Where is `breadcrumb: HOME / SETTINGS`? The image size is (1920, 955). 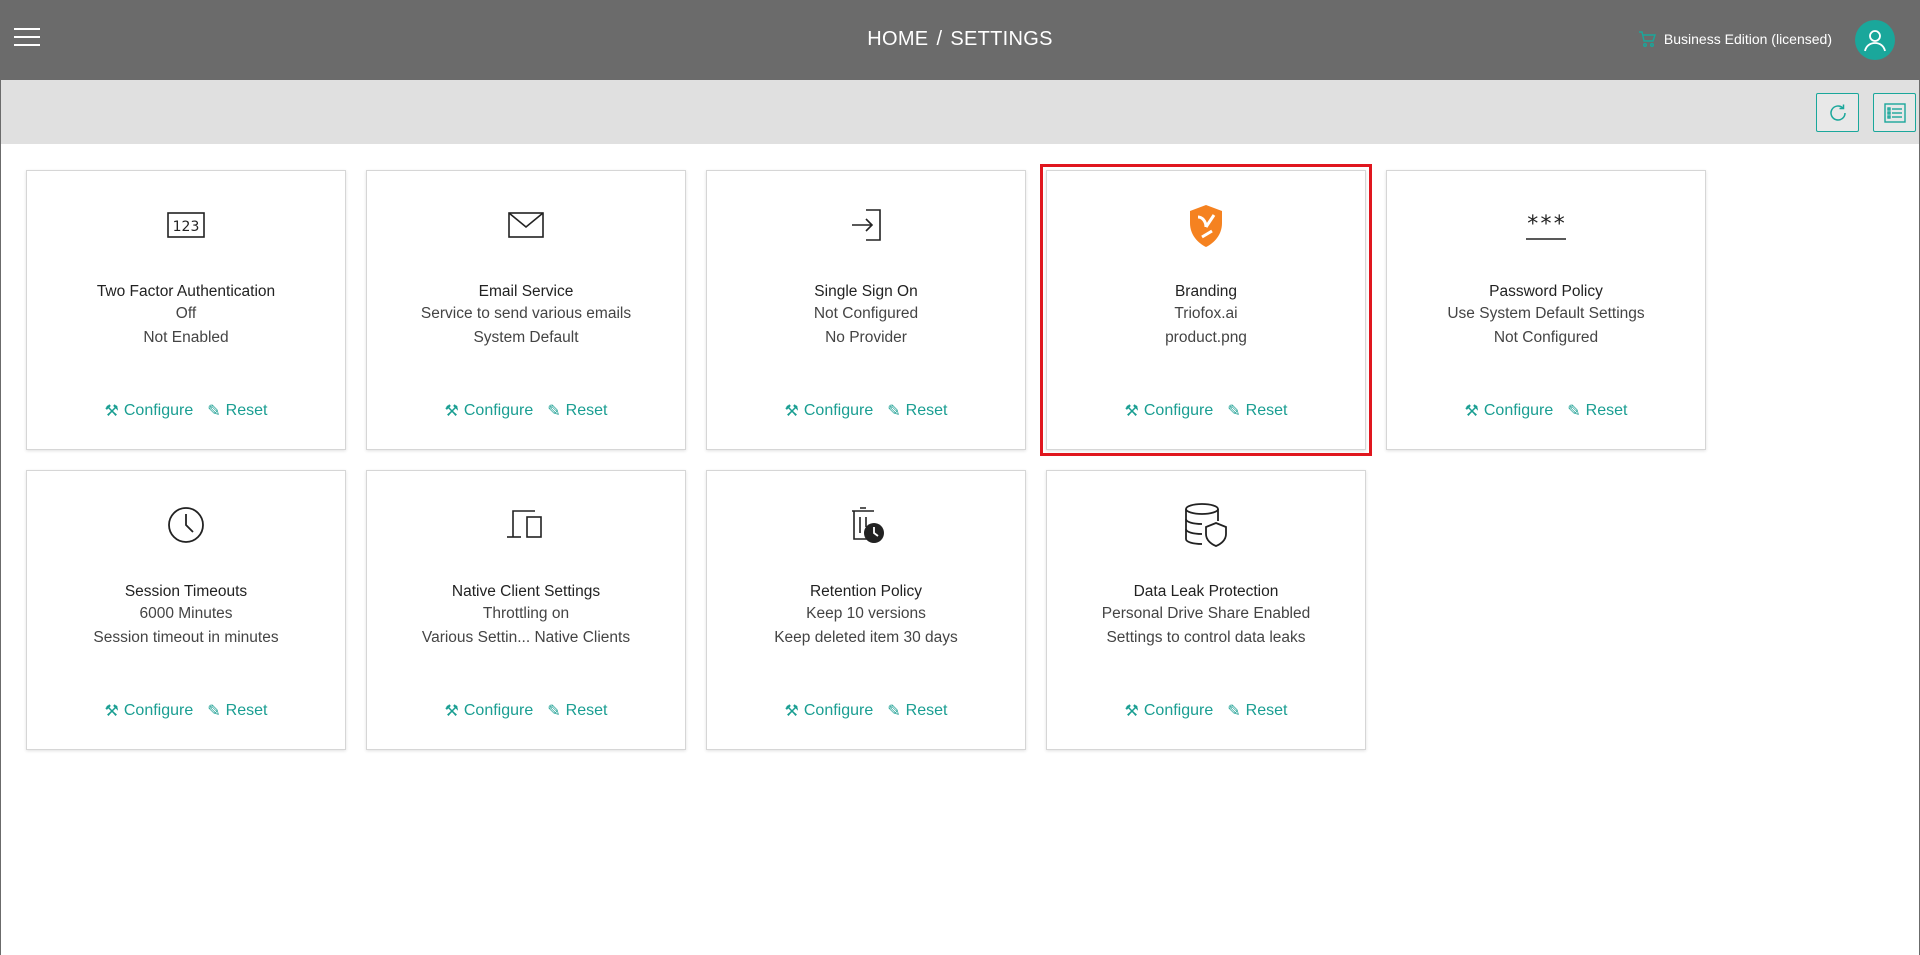
breadcrumb: HOME / SETTINGS is located at coordinates (960, 39).